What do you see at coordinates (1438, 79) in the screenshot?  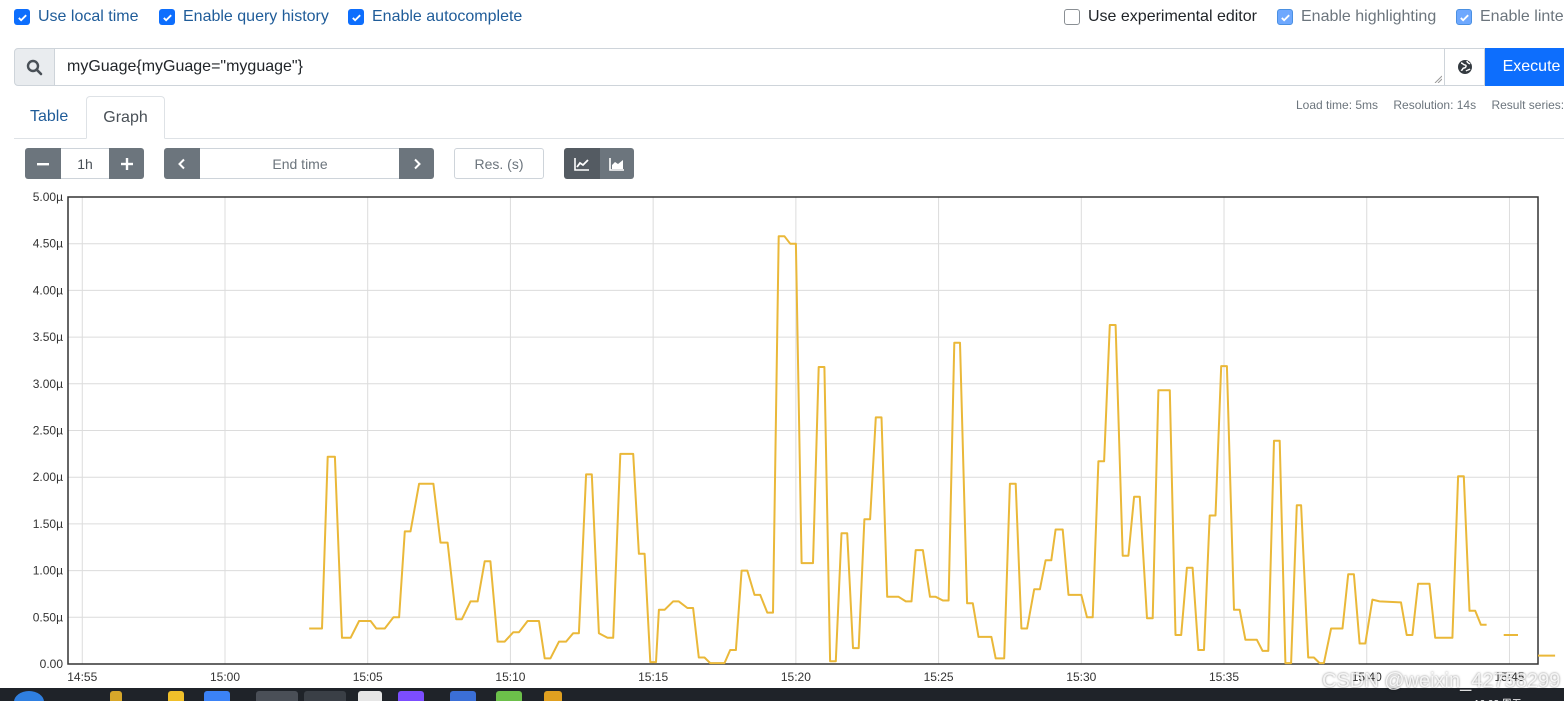 I see `resize-handle-icon` at bounding box center [1438, 79].